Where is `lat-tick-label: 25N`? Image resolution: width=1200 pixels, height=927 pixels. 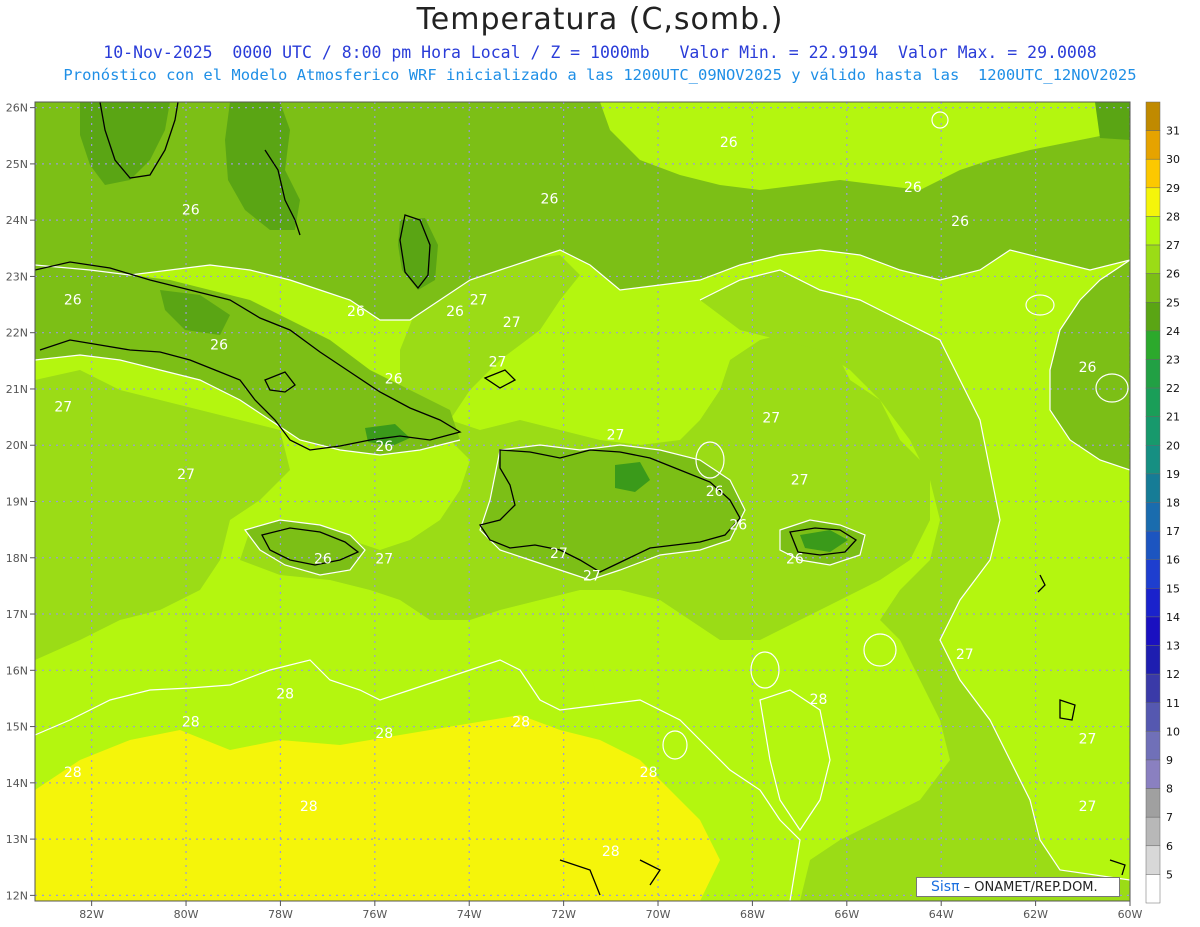
lat-tick-label: 25N is located at coordinates (17, 164).